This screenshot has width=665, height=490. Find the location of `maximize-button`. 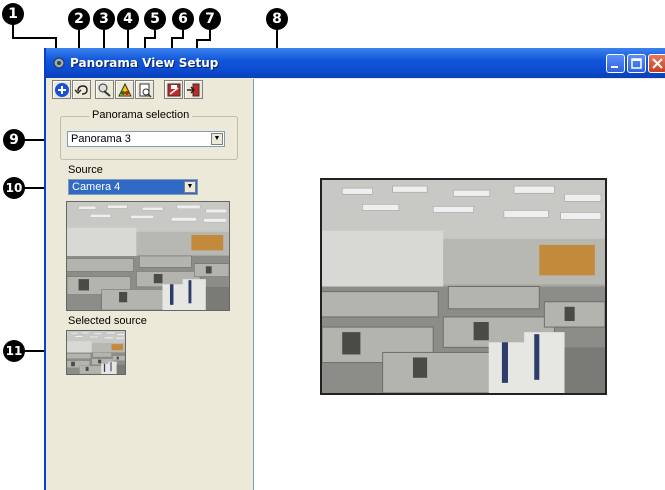

maximize-button is located at coordinates (636, 63).